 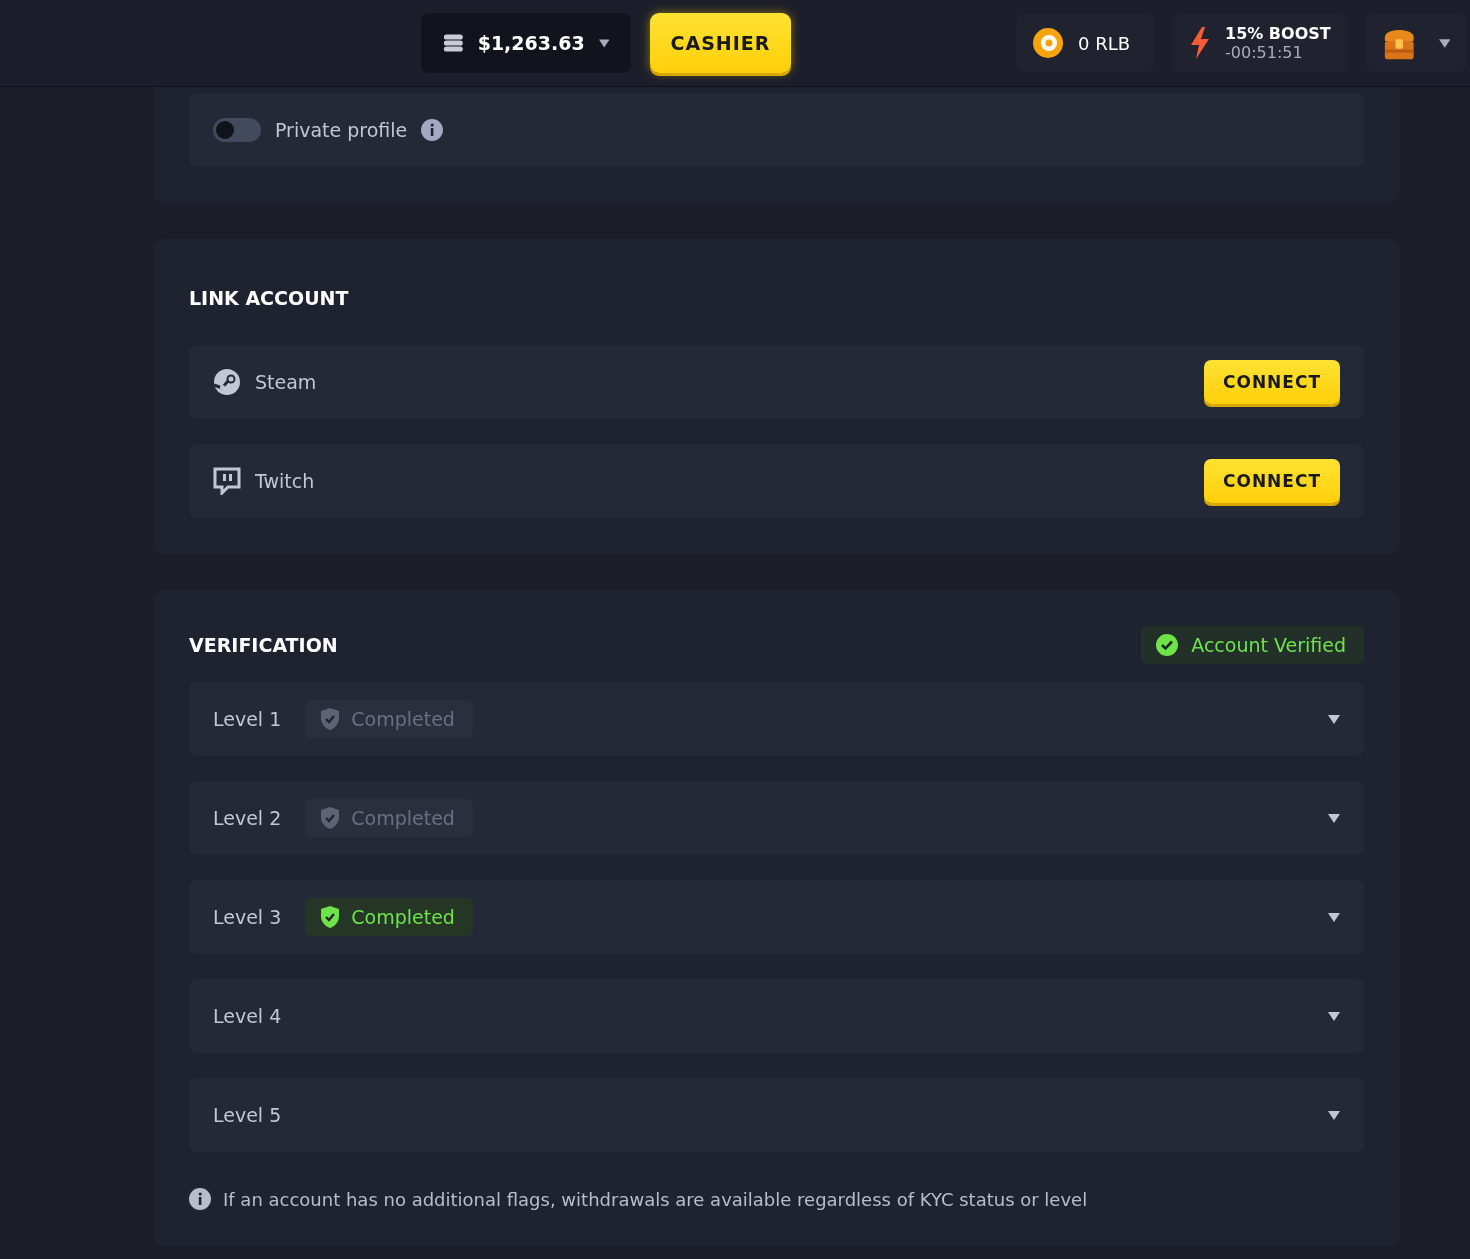 I want to click on boost-panel: 15% BOOST -00:51:51, so click(x=1260, y=43).